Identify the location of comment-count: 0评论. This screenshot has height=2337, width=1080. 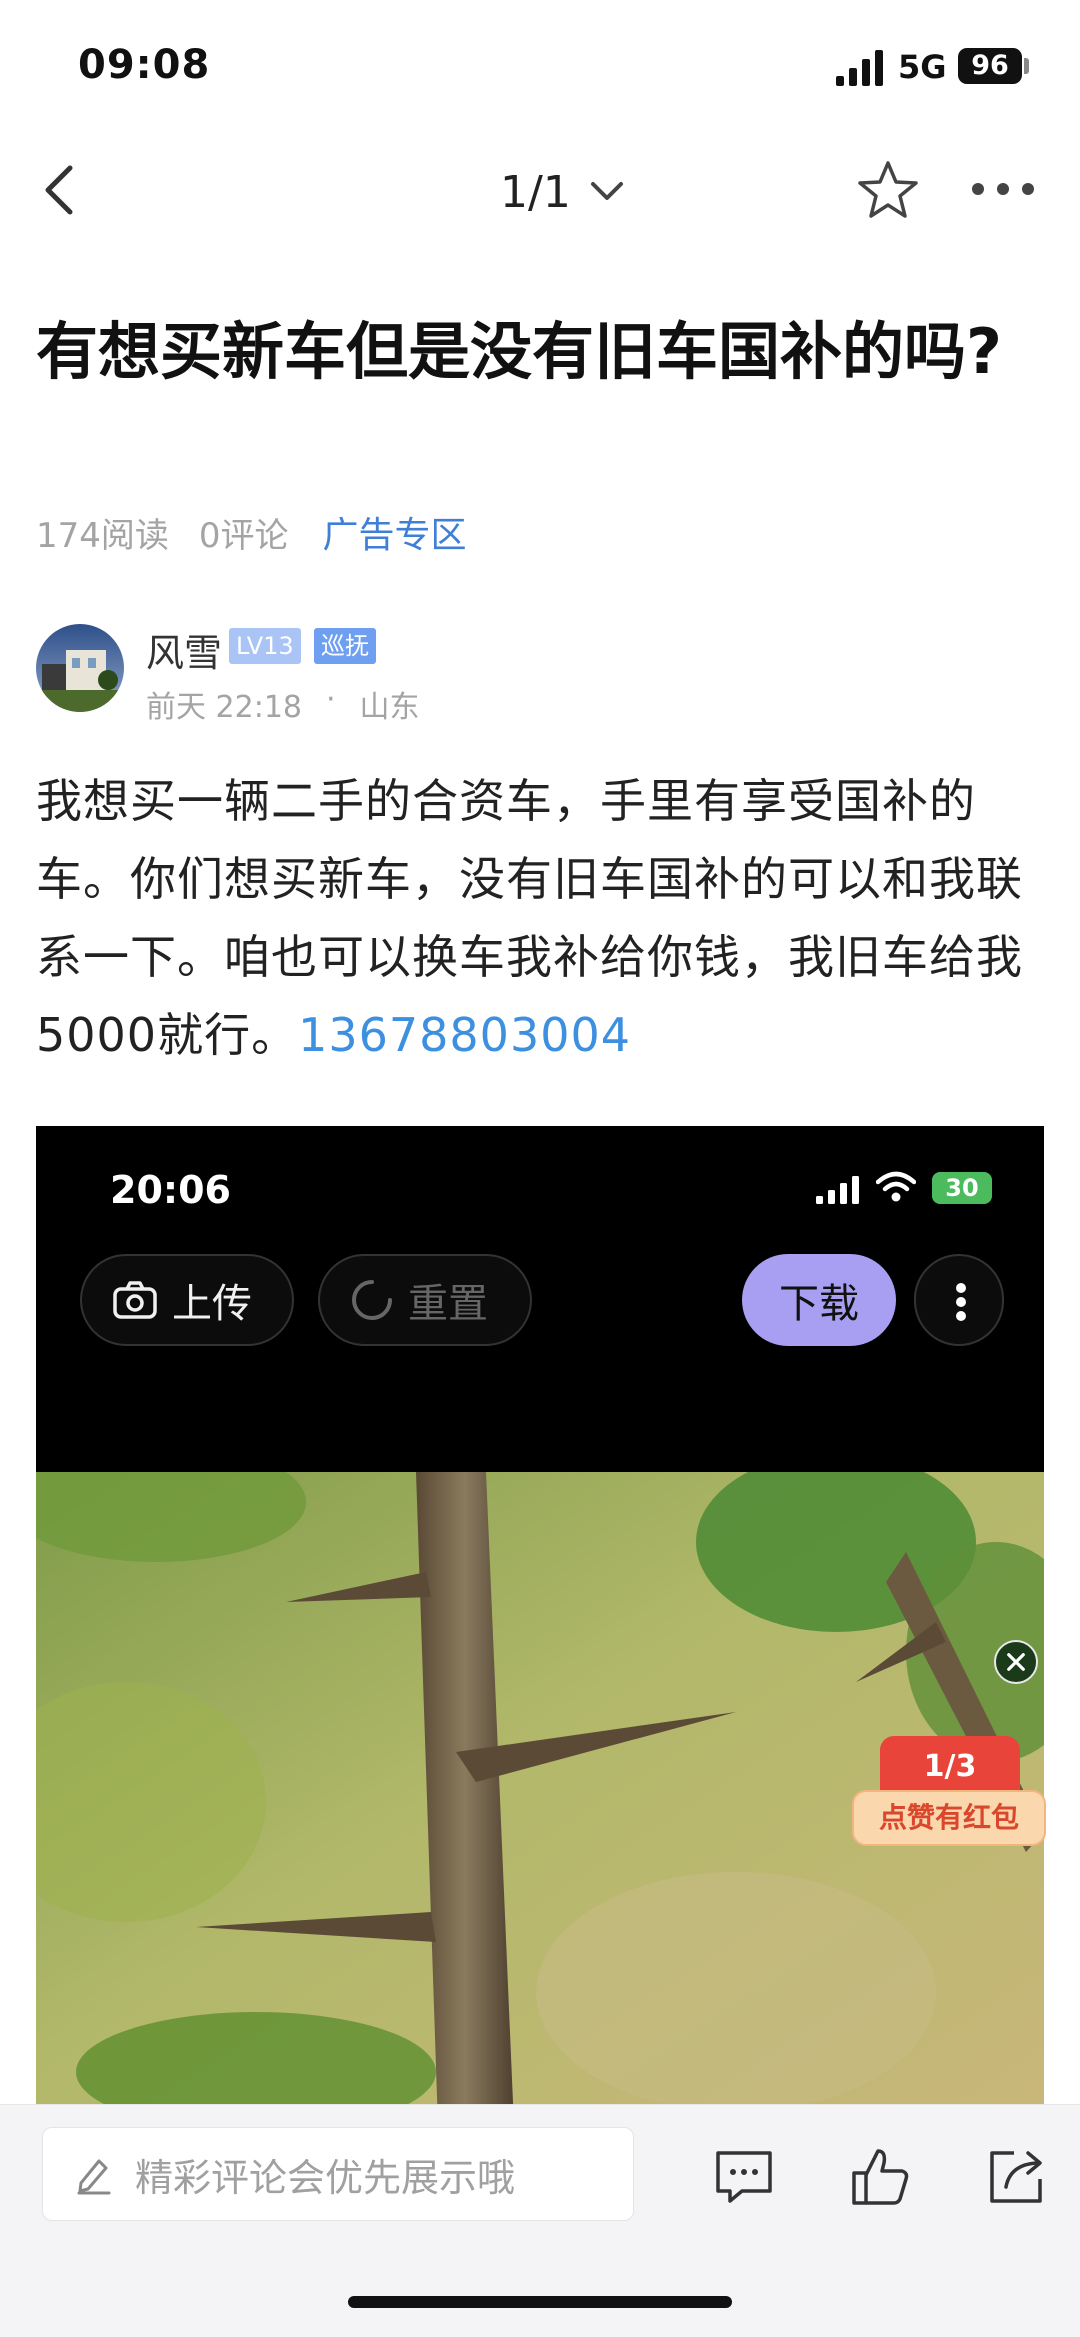
(243, 535).